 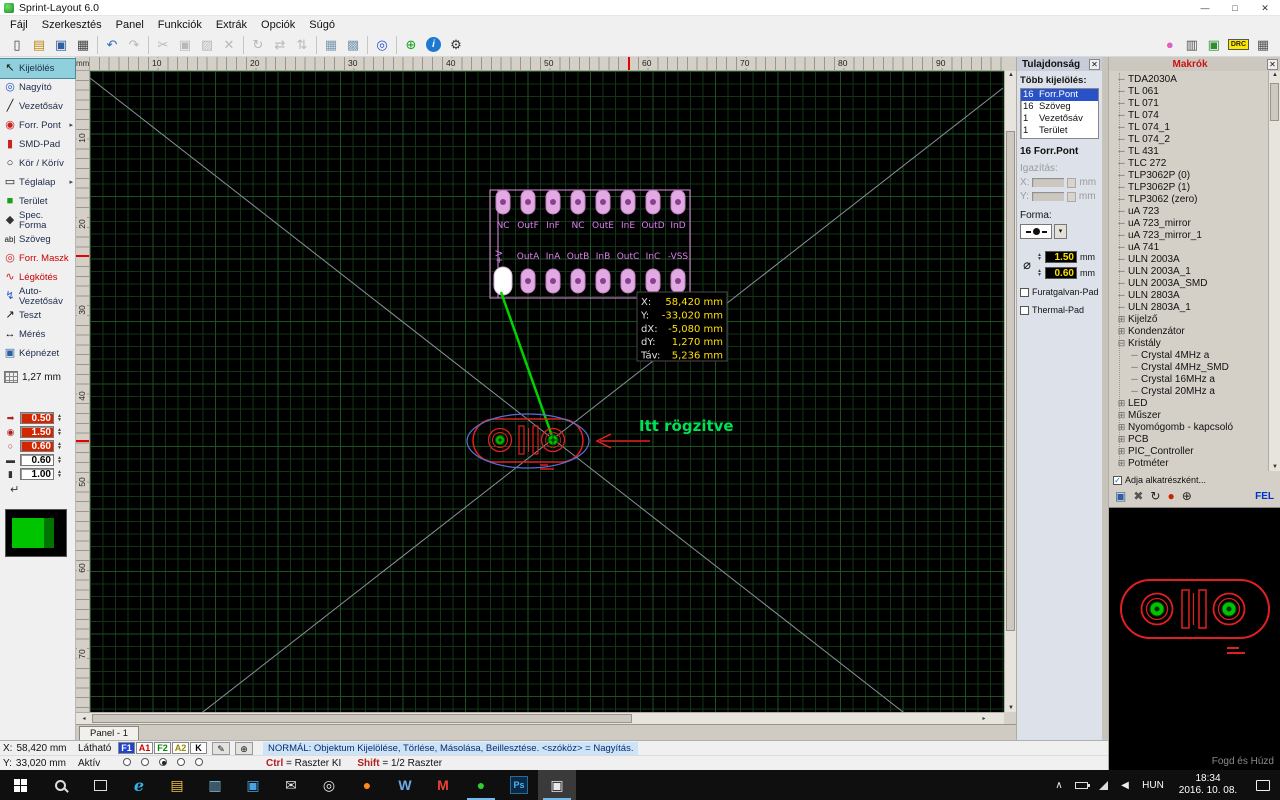 I want to click on print-icon: ▦, so click(x=83, y=45).